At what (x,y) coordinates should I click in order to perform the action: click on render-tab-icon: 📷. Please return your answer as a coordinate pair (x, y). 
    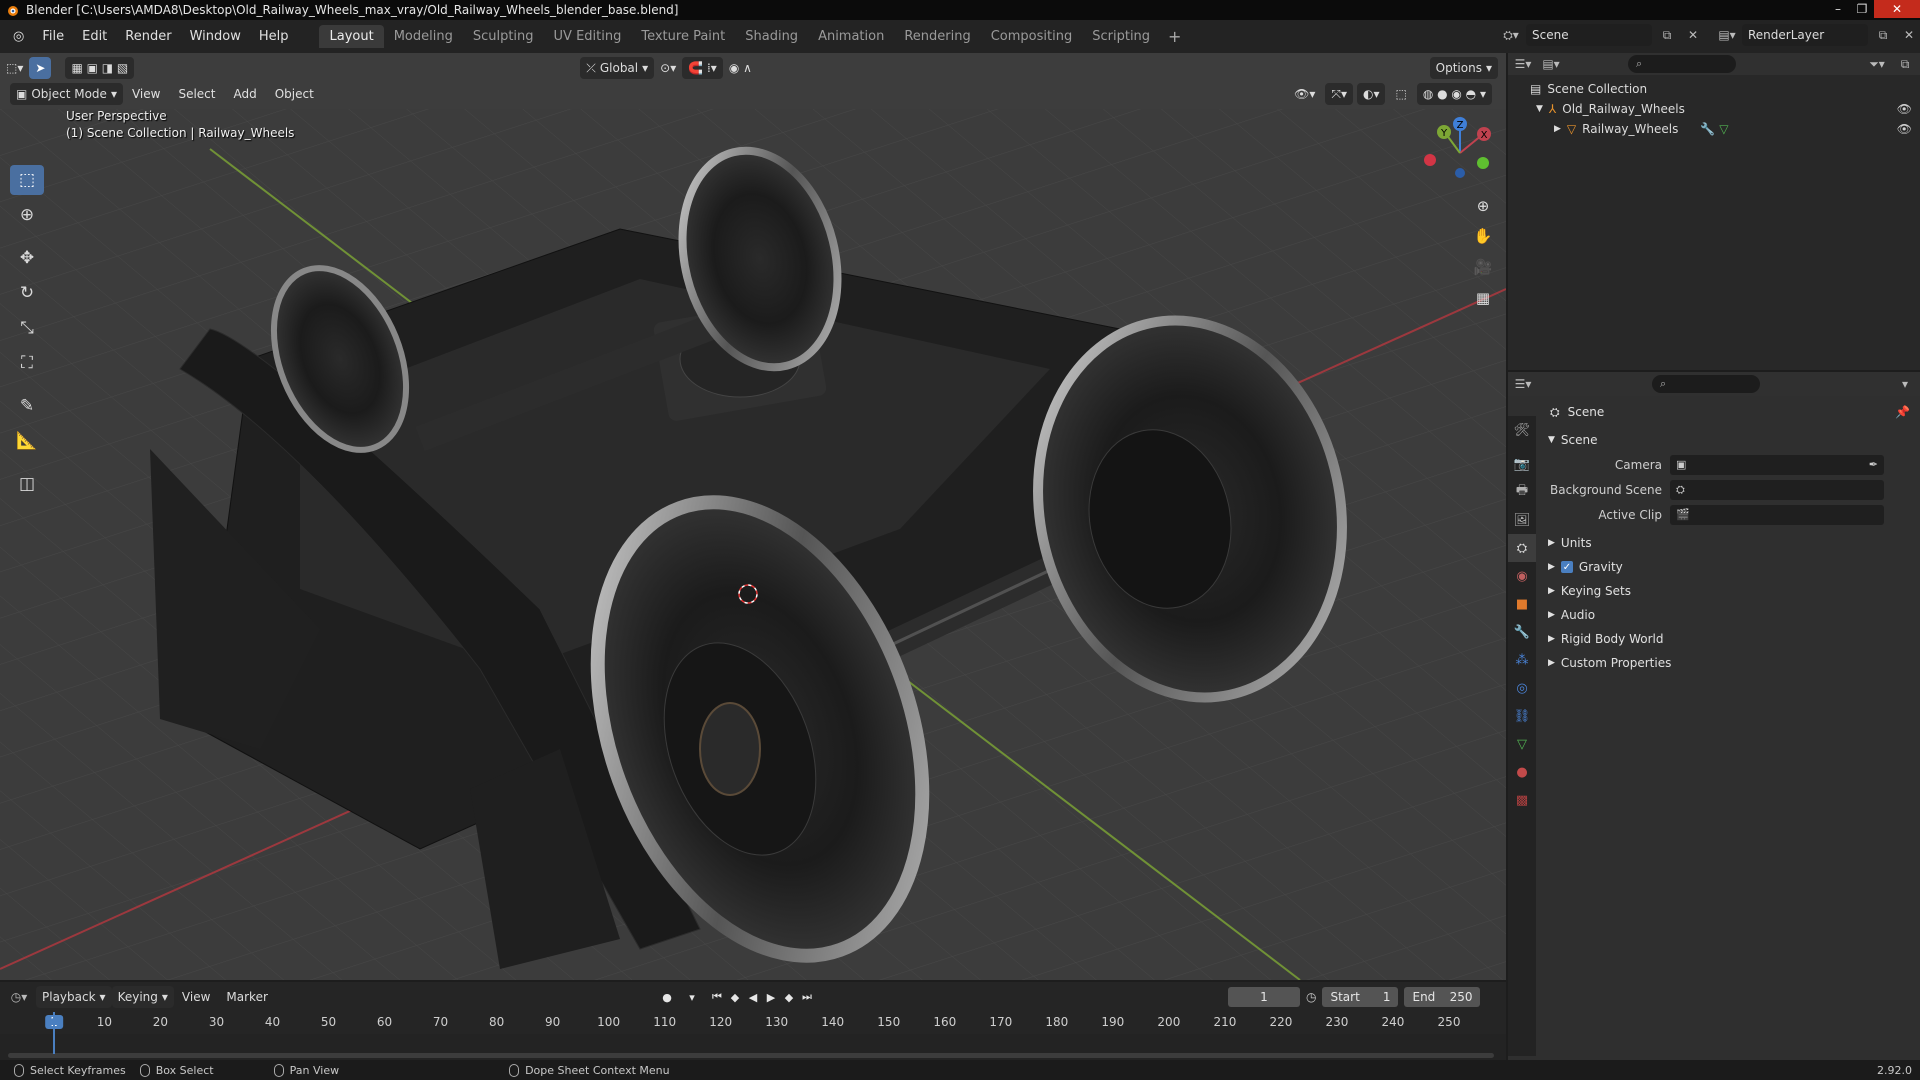
    Looking at the image, I should click on (1522, 464).